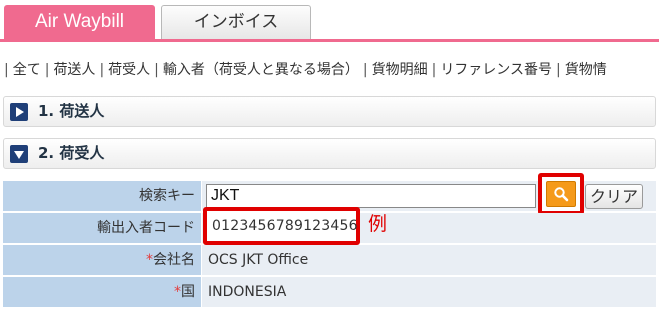 The height and width of the screenshot is (314, 659). I want to click on company-label-text: 会社名, so click(174, 260).